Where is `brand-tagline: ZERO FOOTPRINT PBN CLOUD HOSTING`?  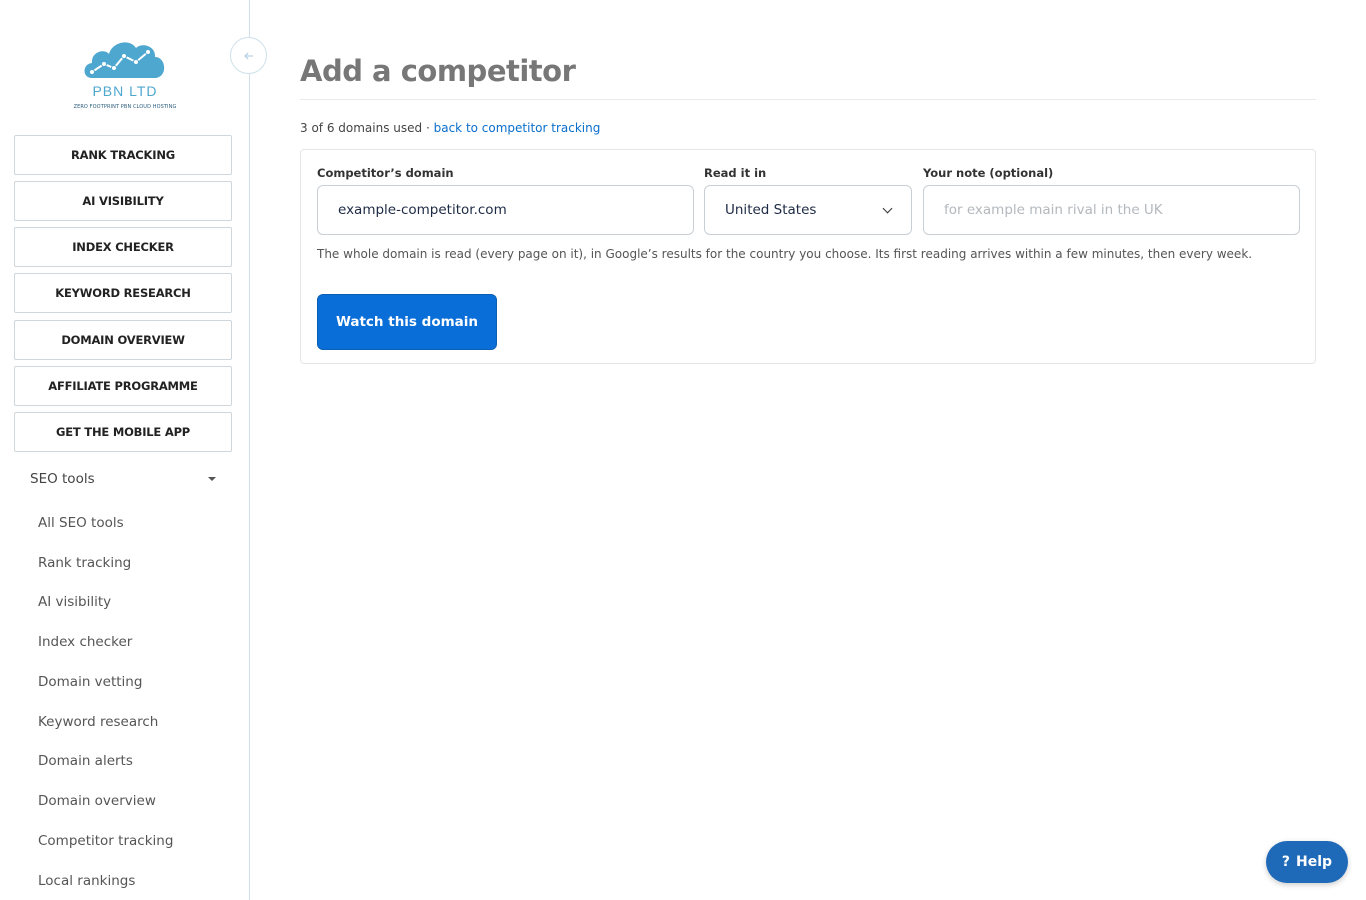 brand-tagline: ZERO FOOTPRINT PBN CLOUD HOSTING is located at coordinates (125, 107).